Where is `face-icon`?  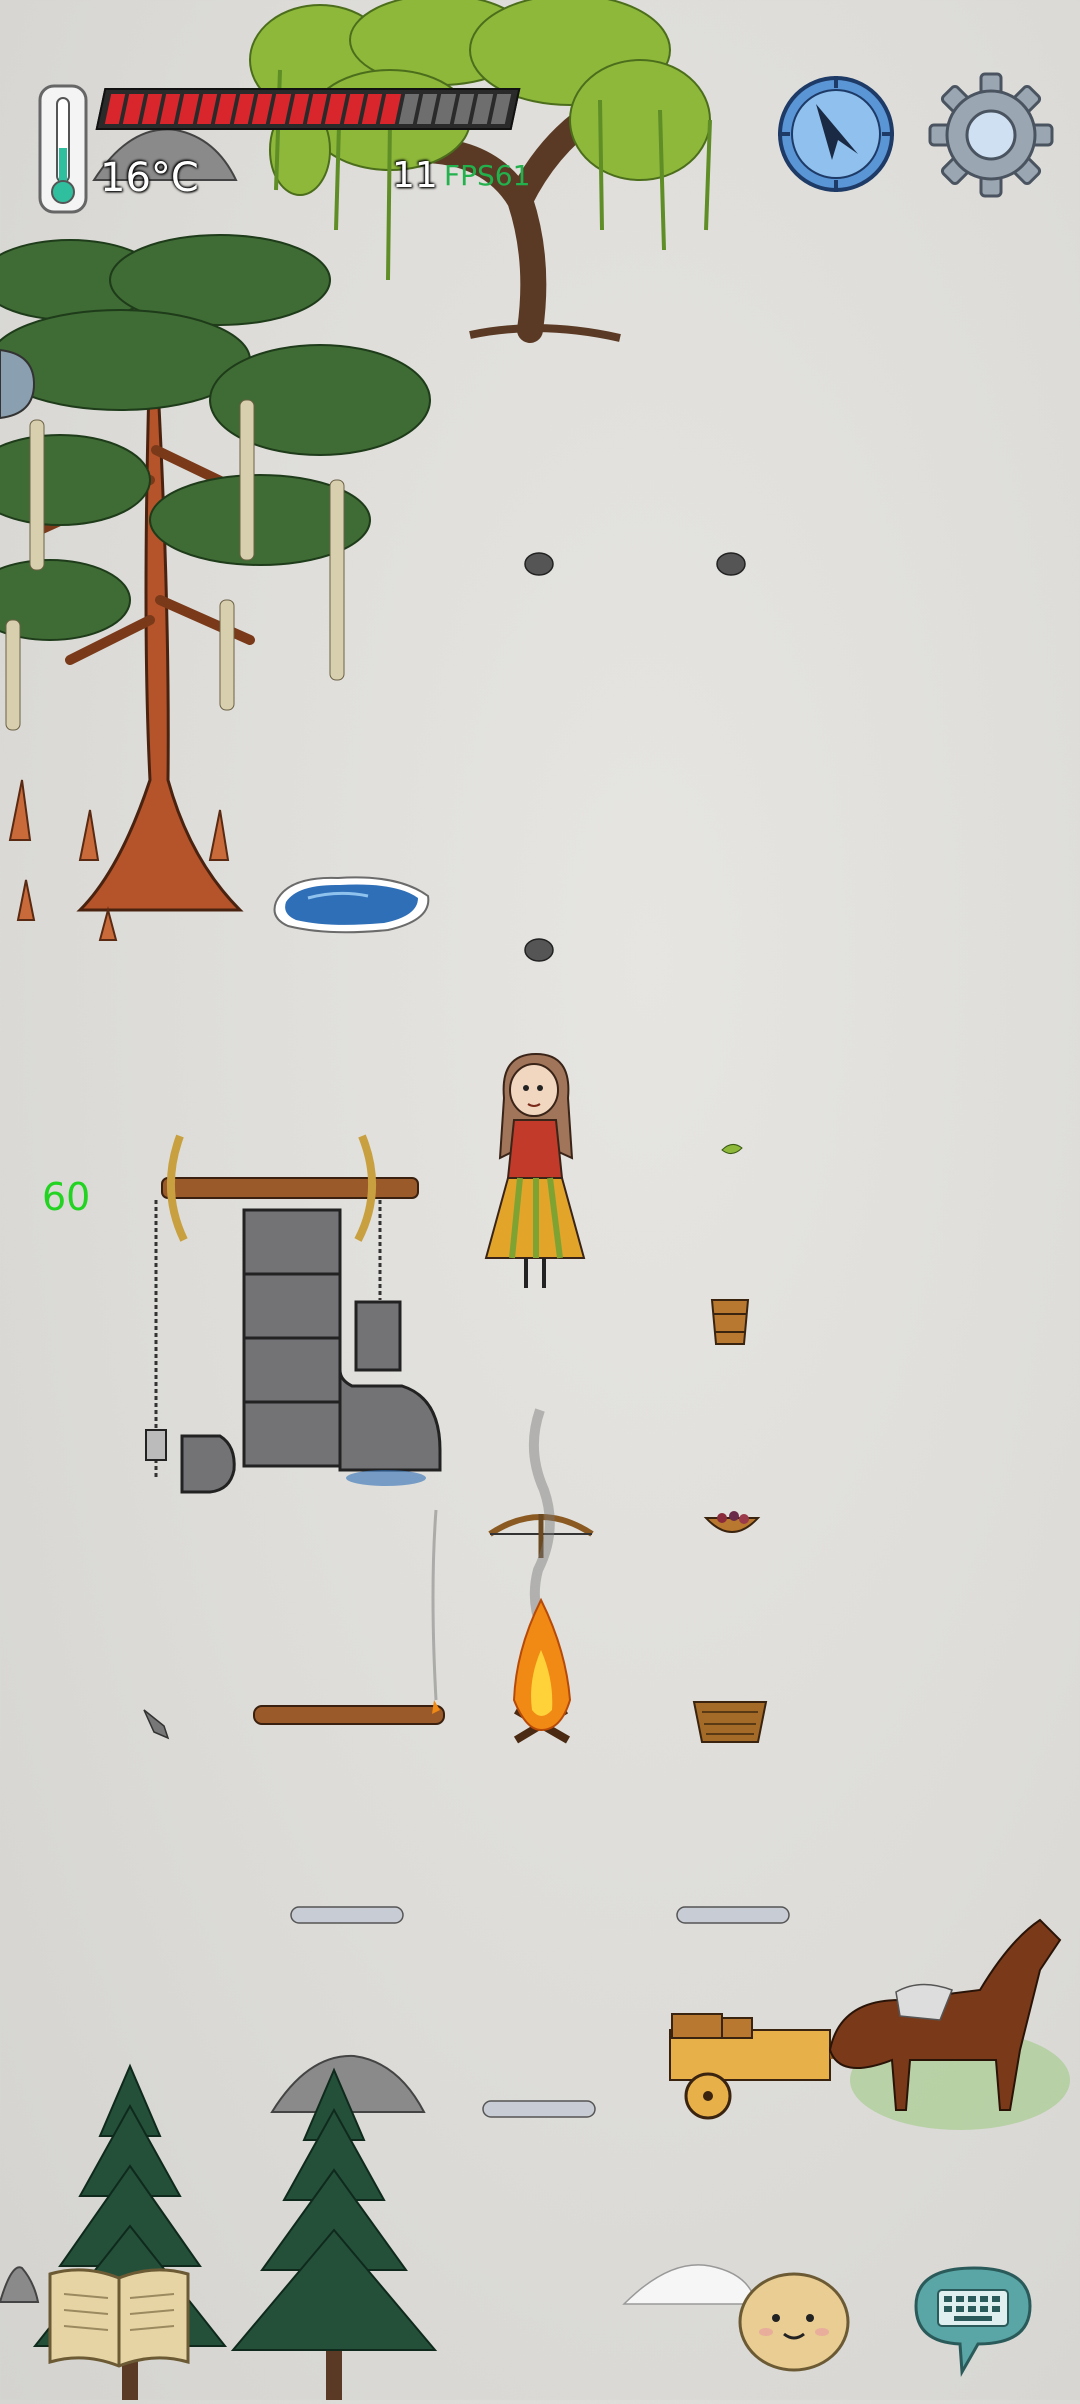
face-icon is located at coordinates (794, 2322).